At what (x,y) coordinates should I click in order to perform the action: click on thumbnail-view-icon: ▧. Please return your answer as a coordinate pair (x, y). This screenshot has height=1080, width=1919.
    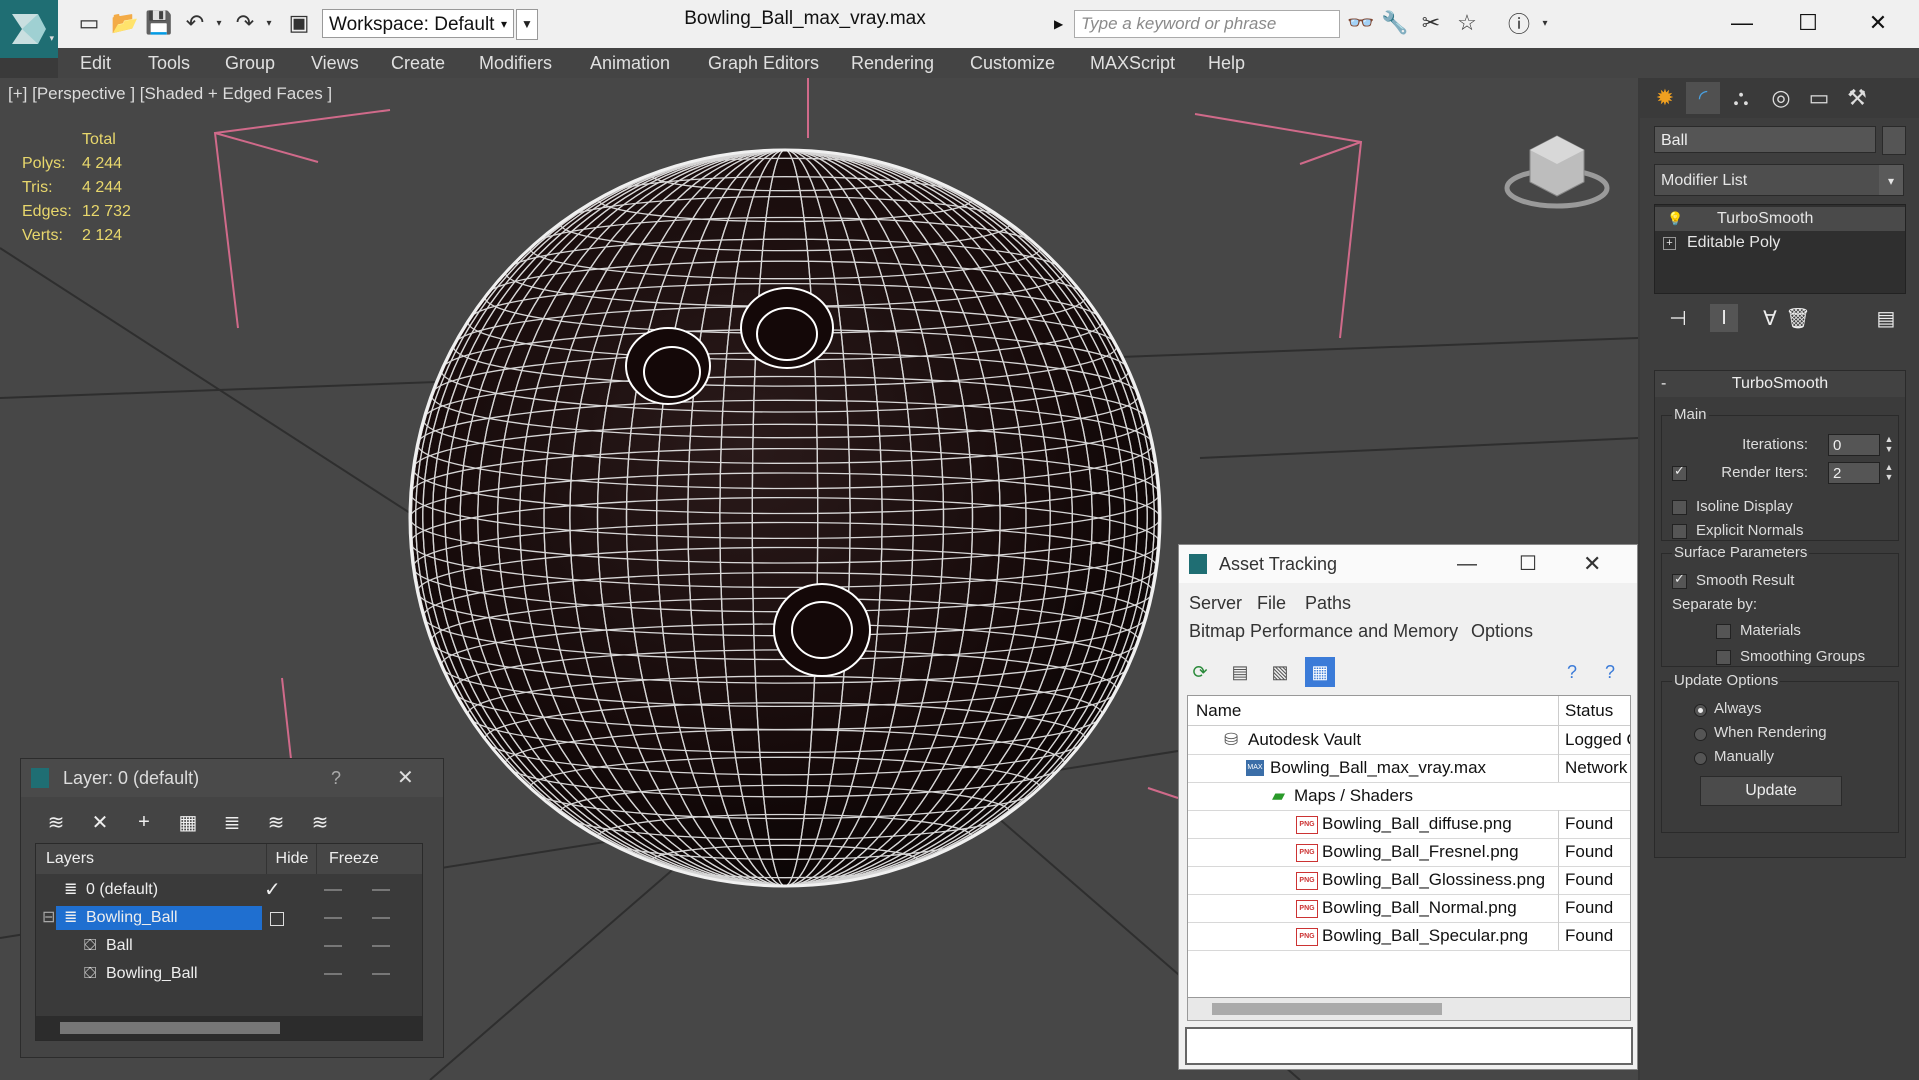
    Looking at the image, I should click on (1280, 672).